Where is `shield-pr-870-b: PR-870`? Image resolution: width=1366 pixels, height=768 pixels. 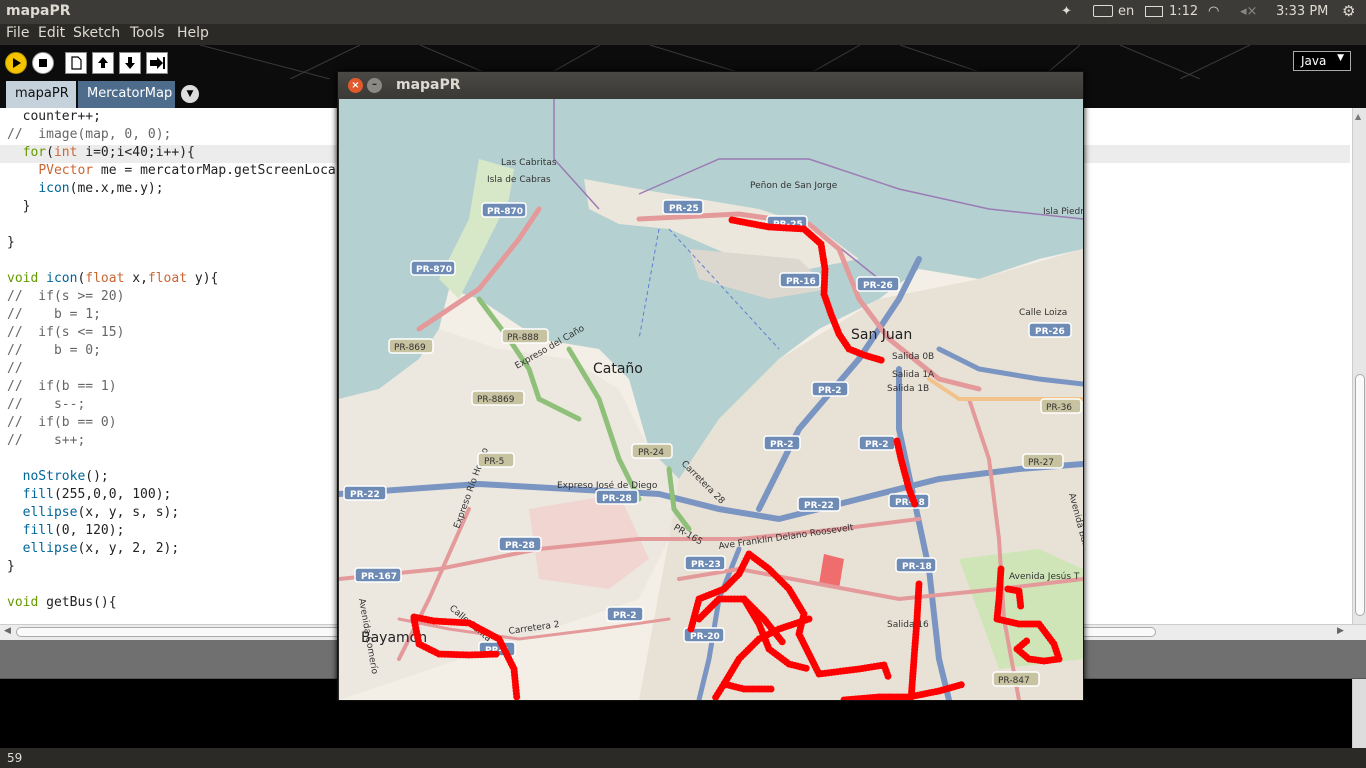
shield-pr-870-b: PR-870 is located at coordinates (433, 268).